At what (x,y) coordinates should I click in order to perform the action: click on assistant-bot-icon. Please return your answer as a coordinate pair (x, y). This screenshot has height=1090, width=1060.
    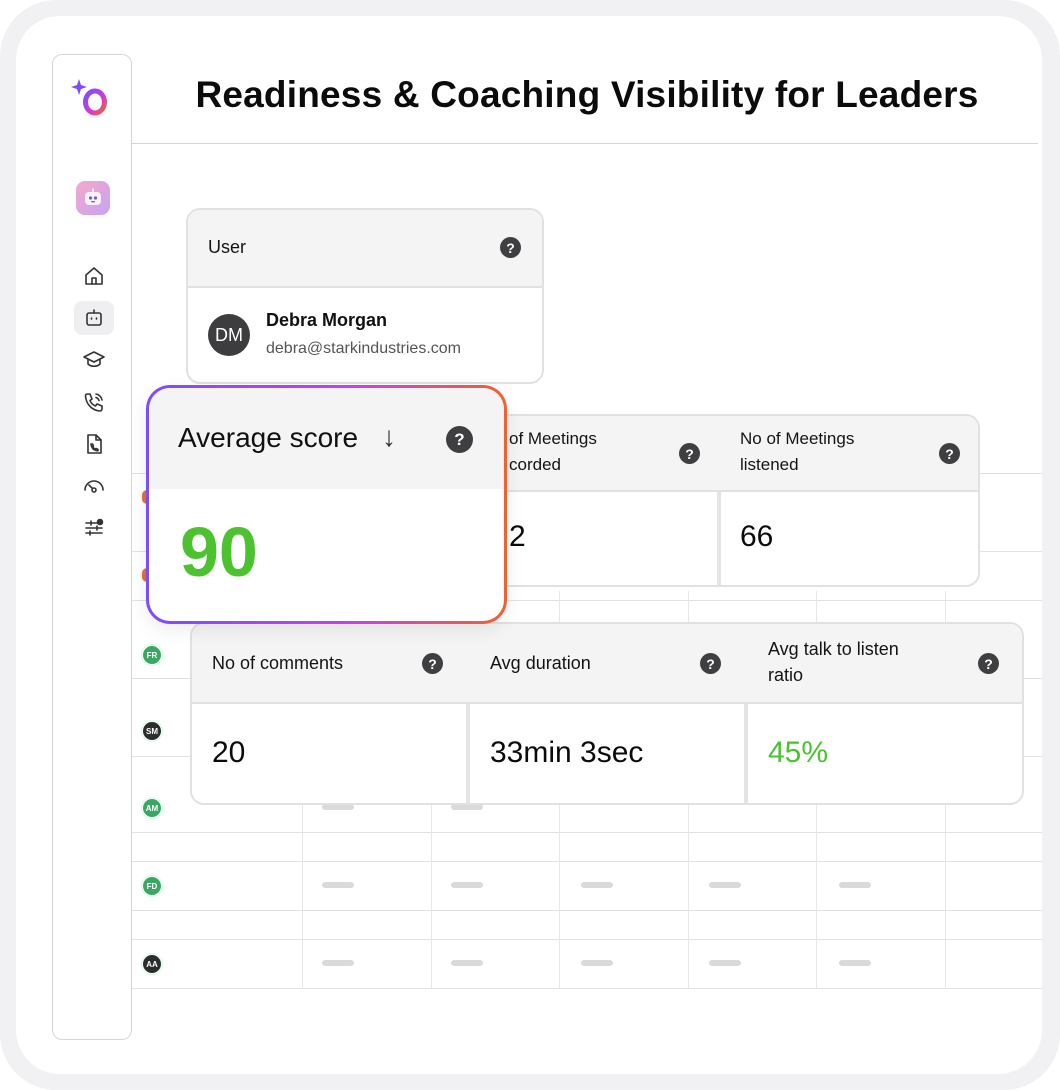
    Looking at the image, I should click on (93, 198).